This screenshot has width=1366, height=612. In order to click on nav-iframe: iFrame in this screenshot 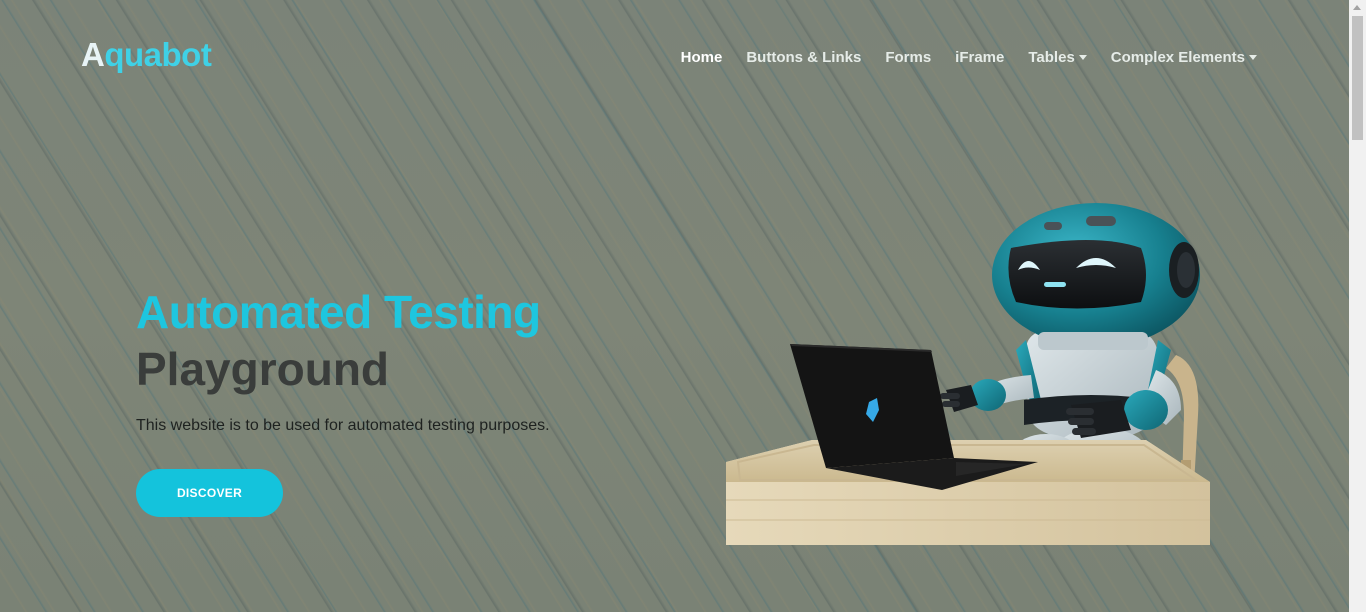, I will do `click(979, 57)`.